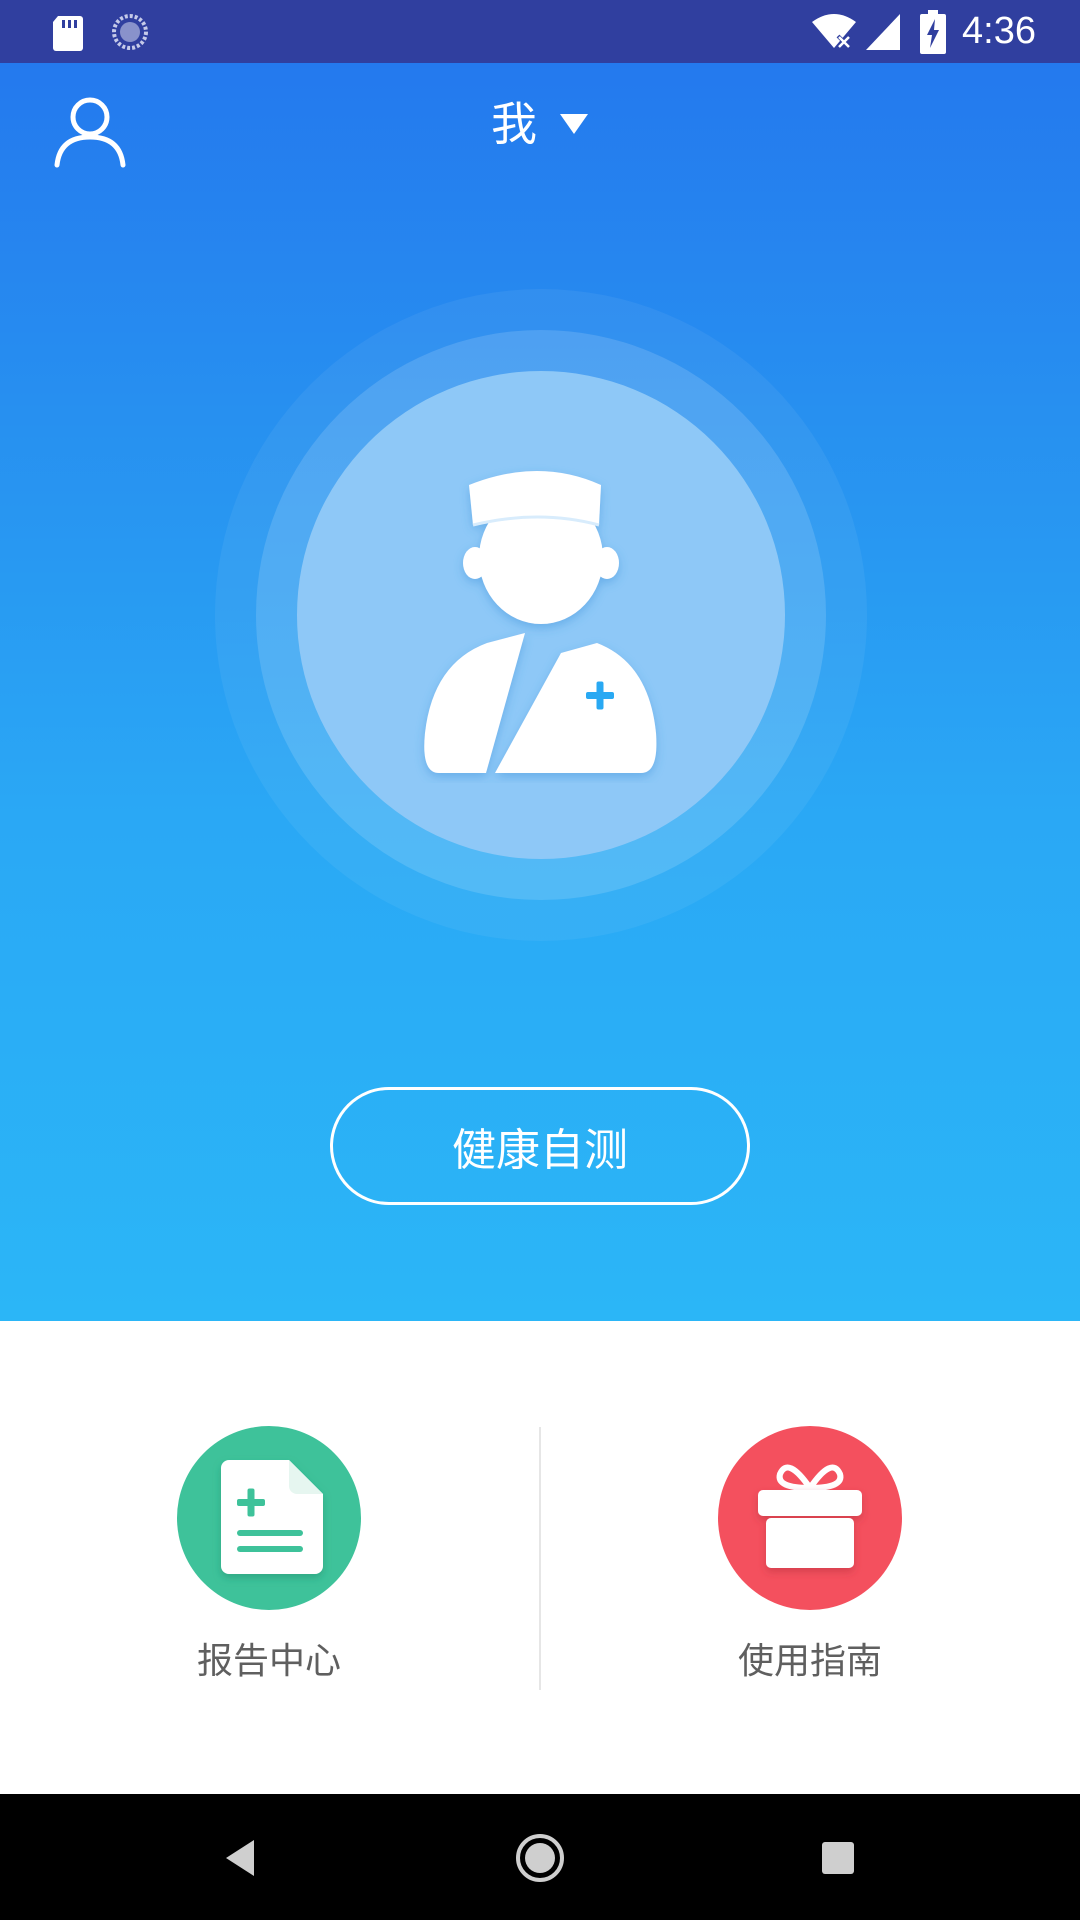  Describe the element at coordinates (68, 33) in the screenshot. I see `sd-card-icon` at that location.